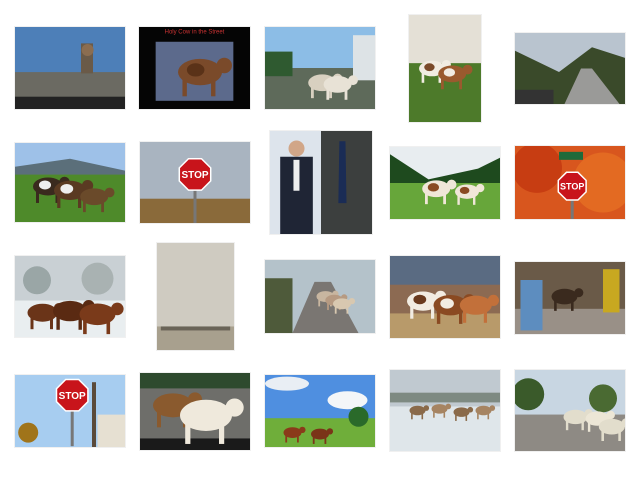 The image size is (640, 480). I want to click on image-thumbnail-man-in-suit-and-tie, so click(321, 182).